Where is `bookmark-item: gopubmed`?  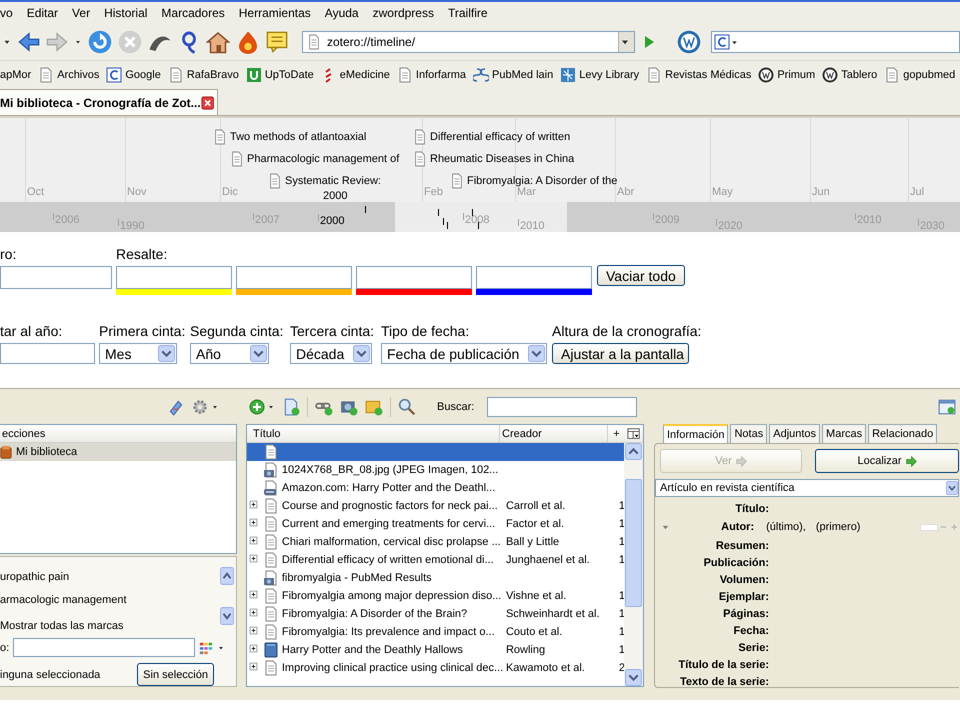 bookmark-item: gopubmed is located at coordinates (920, 74).